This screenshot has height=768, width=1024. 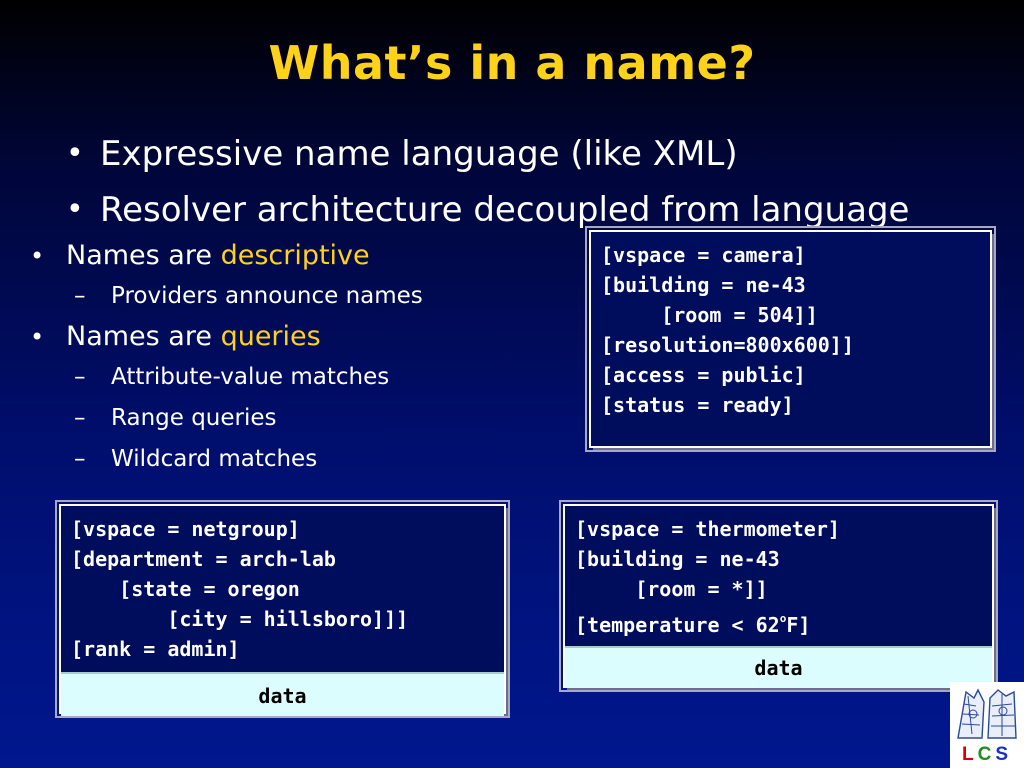 What do you see at coordinates (250, 377) in the screenshot?
I see `sub-bullet-text: Attribute-value matches` at bounding box center [250, 377].